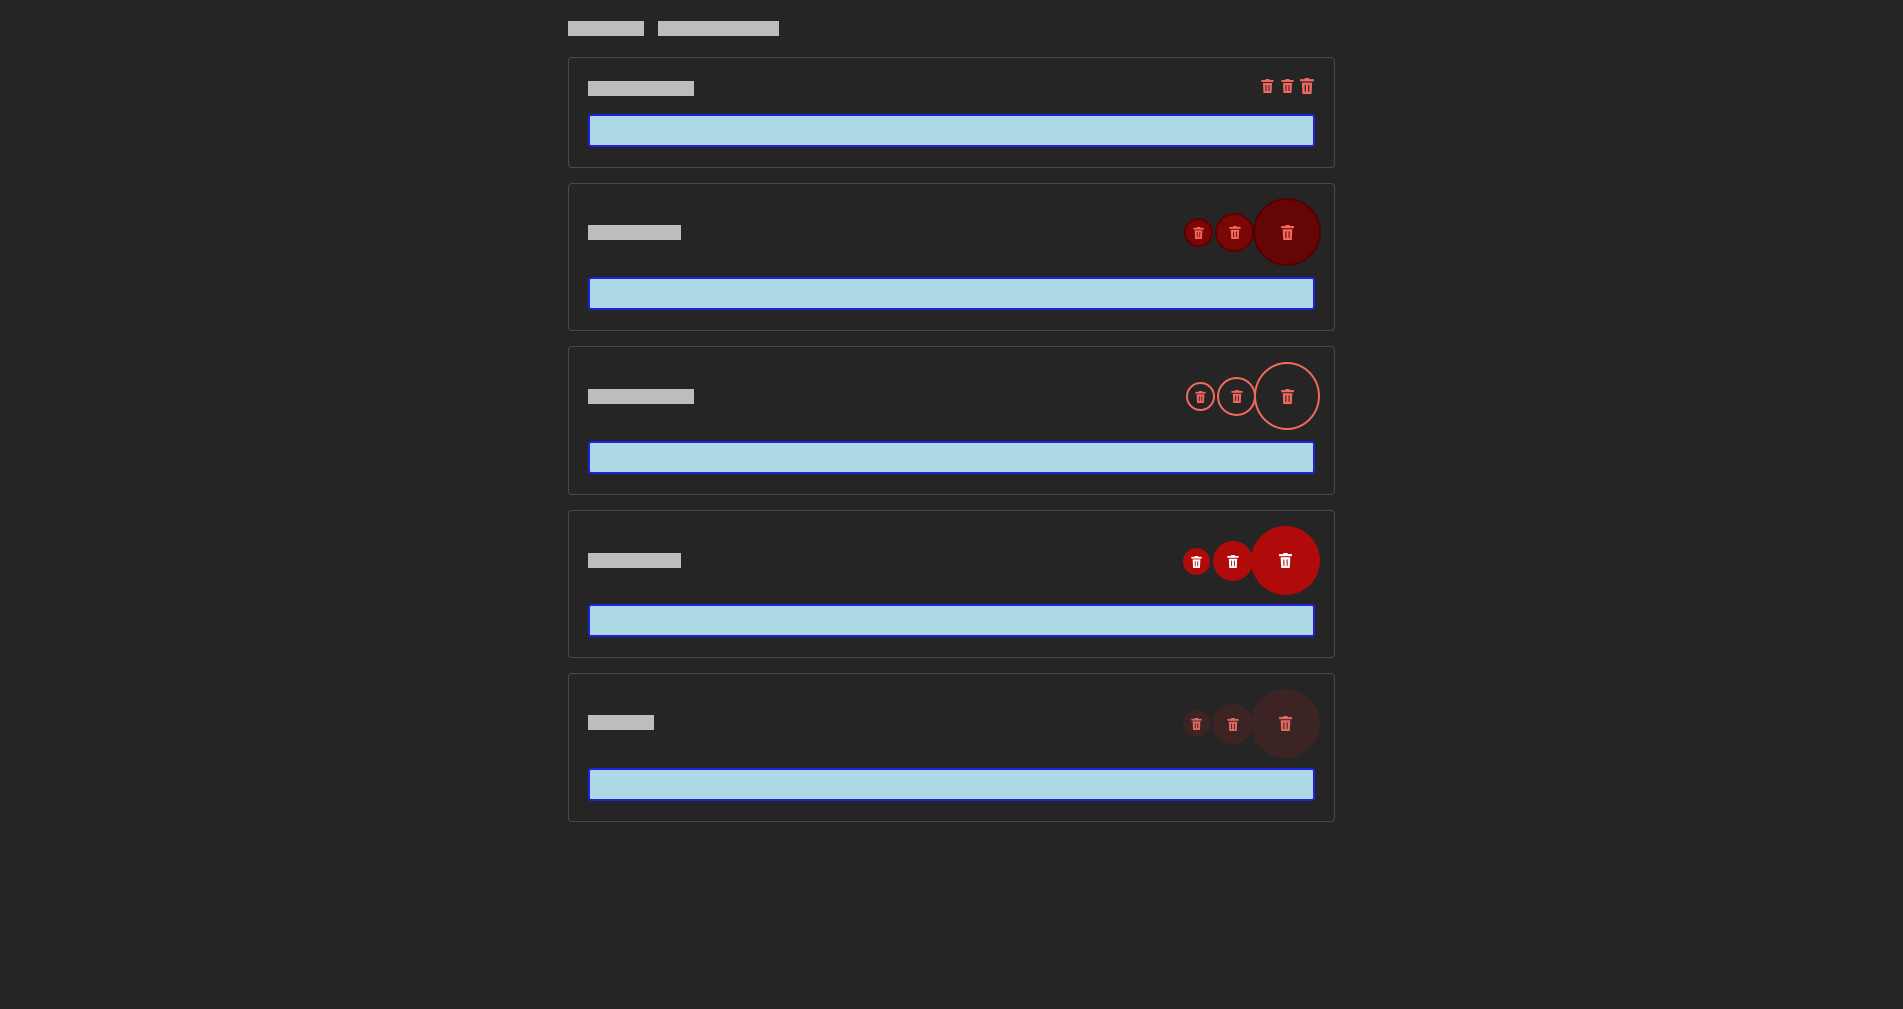  I want to click on card-dark, so click(951, 257).